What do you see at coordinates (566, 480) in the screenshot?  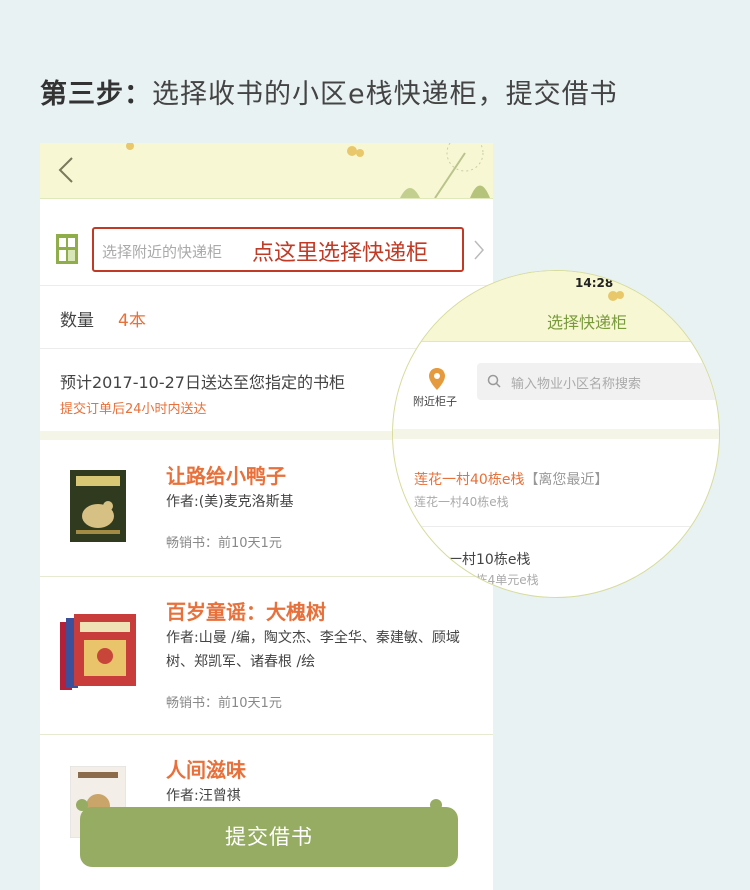 I see `nearest-tag: 【离您最近】` at bounding box center [566, 480].